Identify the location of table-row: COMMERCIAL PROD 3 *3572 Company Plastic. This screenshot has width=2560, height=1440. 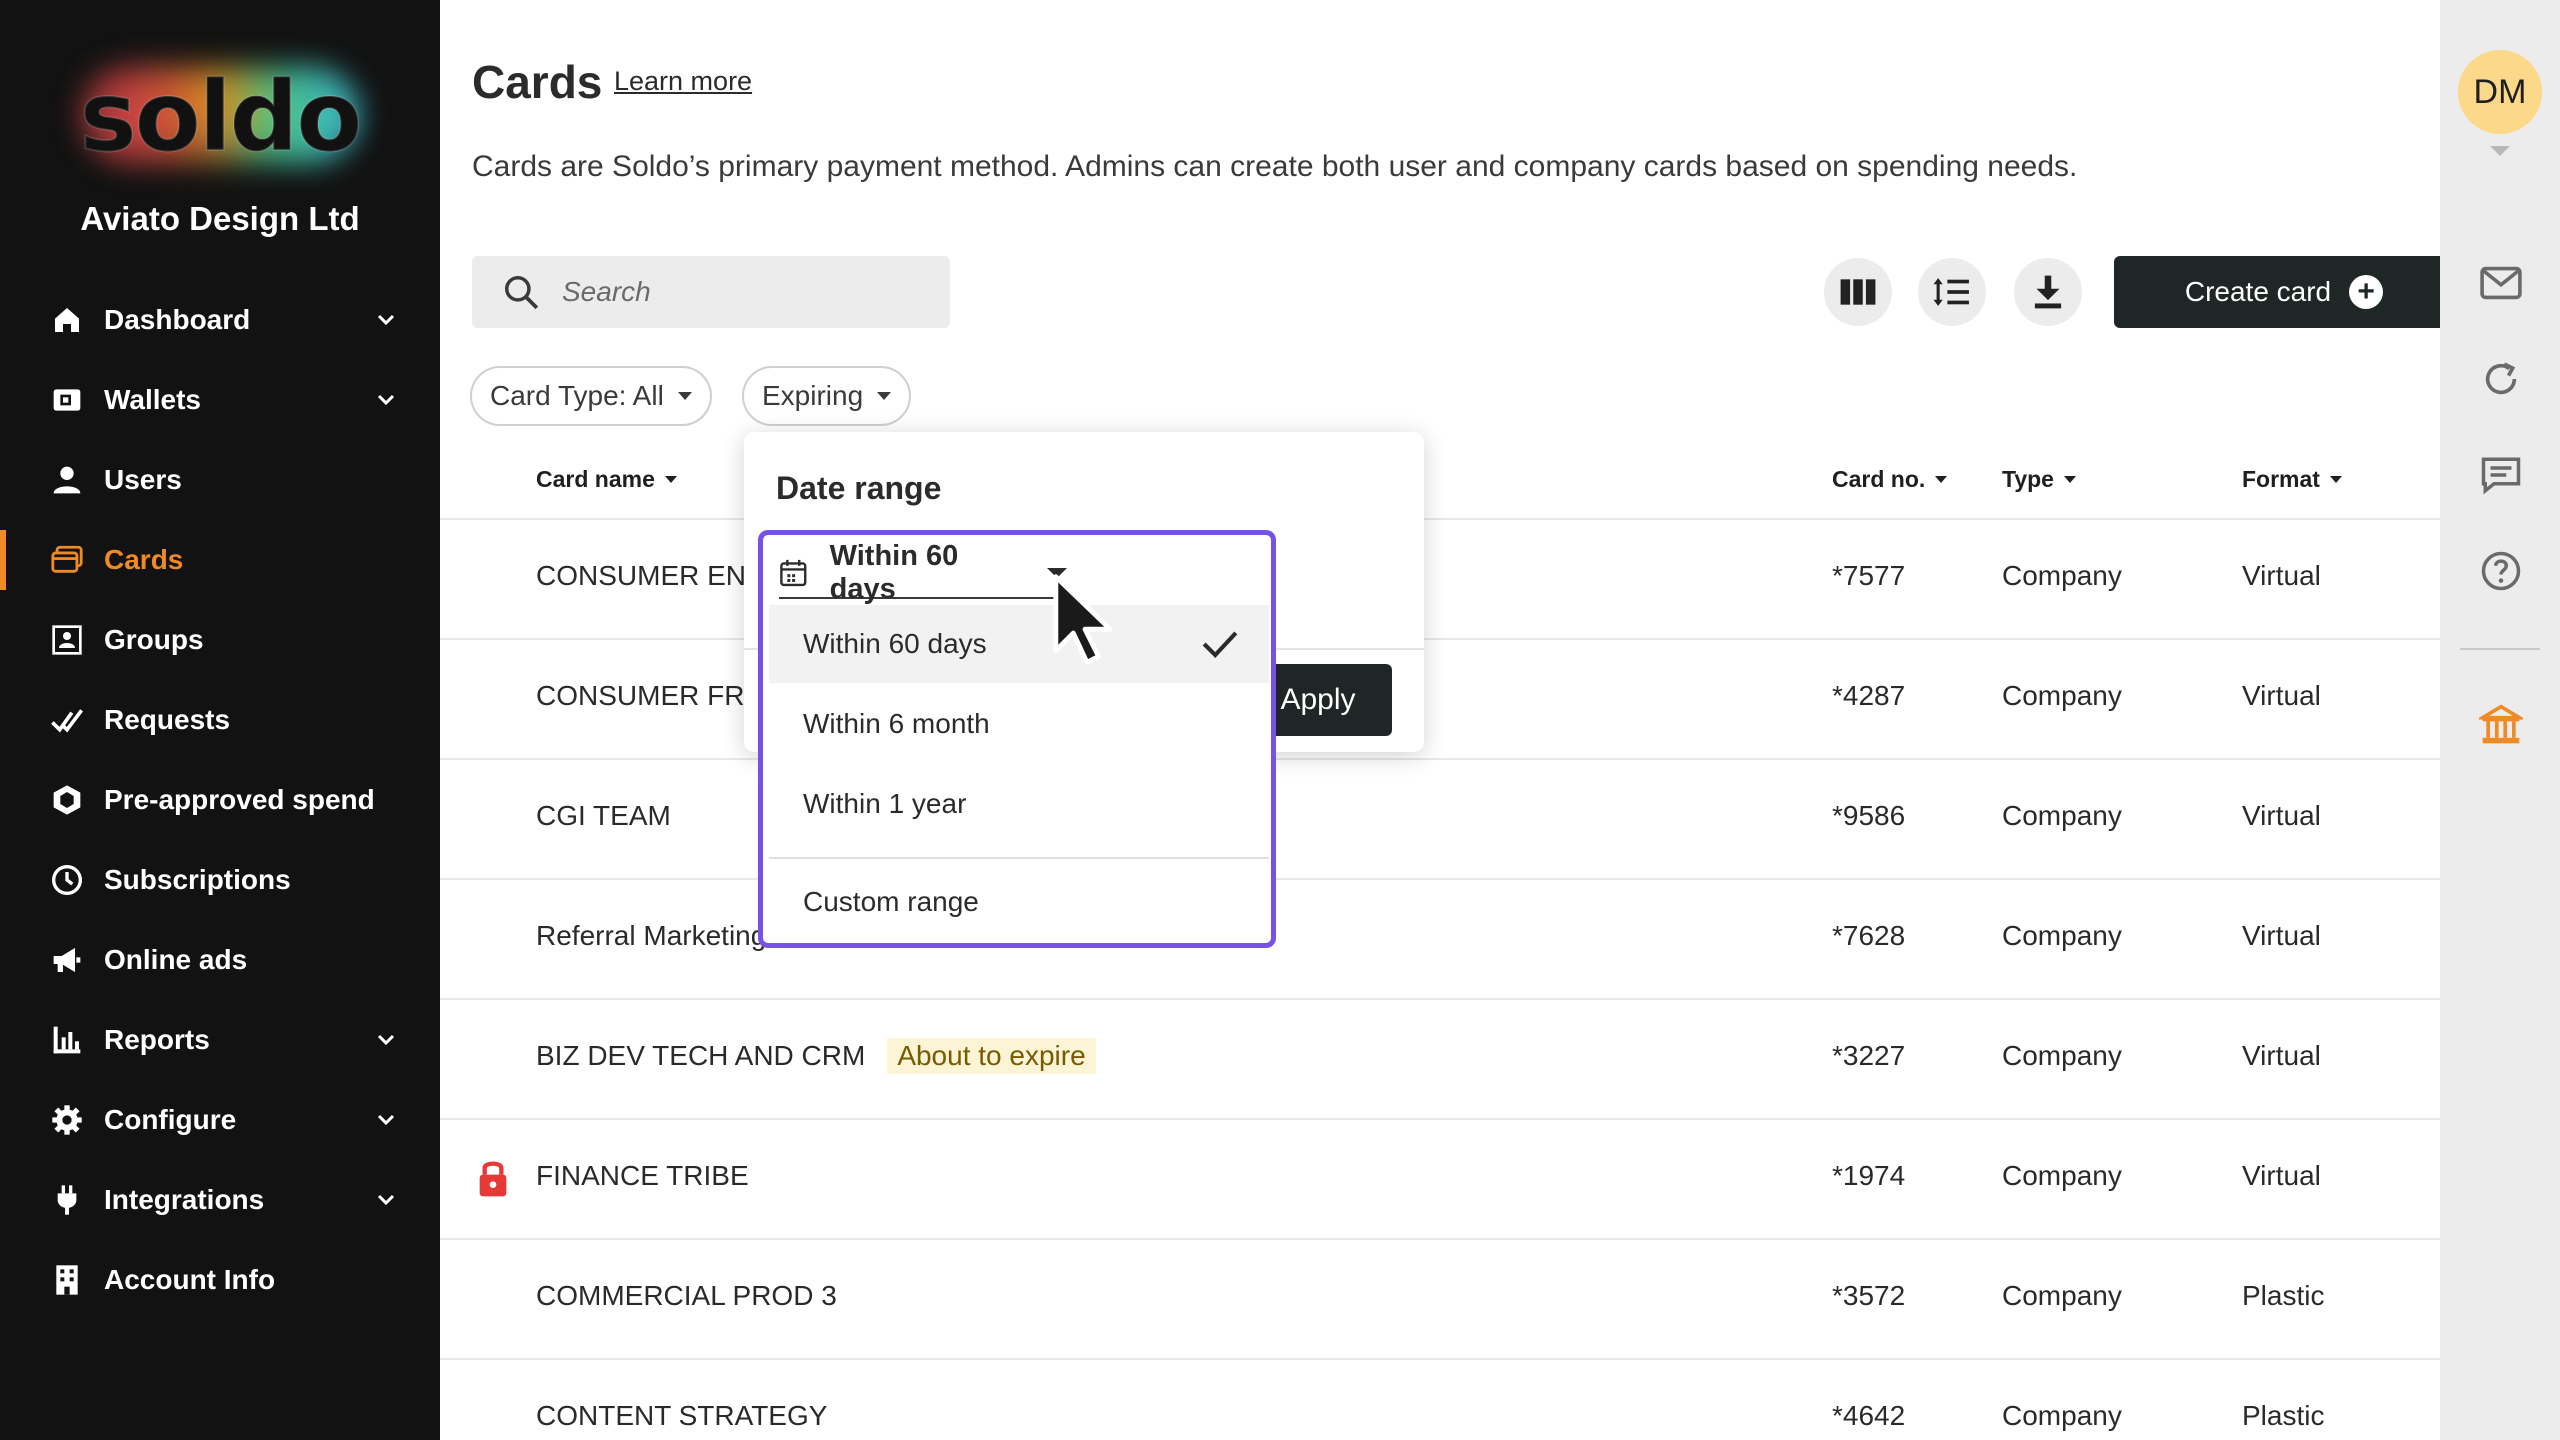
(1440, 1300).